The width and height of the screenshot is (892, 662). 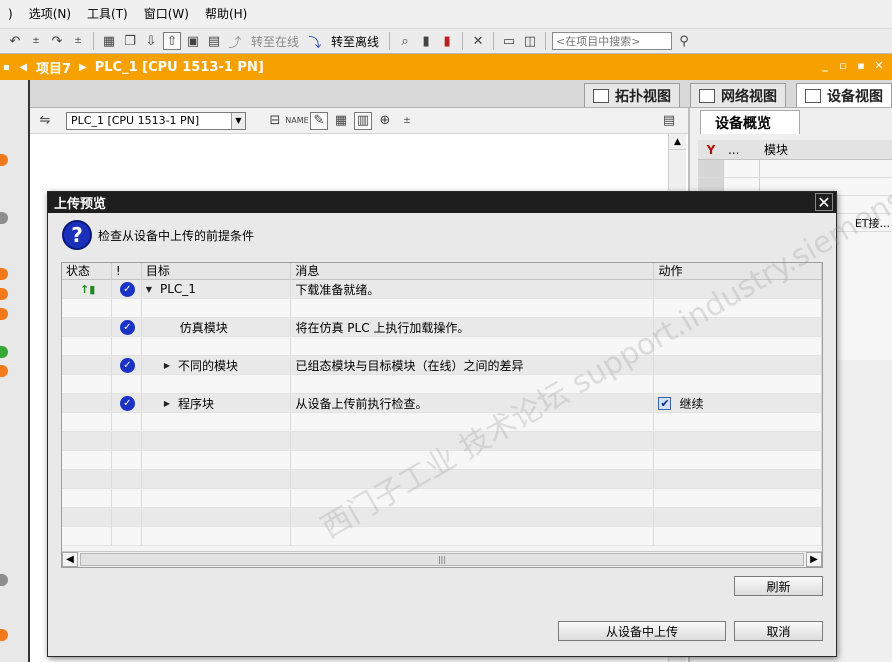 I want to click on collapse-arrow-icon: ▼, so click(x=149, y=289).